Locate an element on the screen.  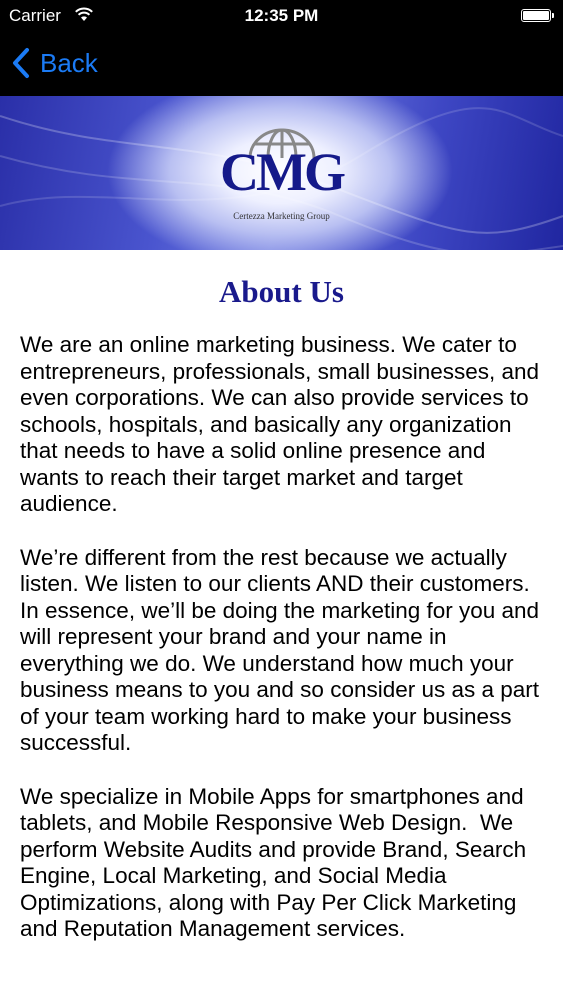
battery-icon is located at coordinates (537, 15).